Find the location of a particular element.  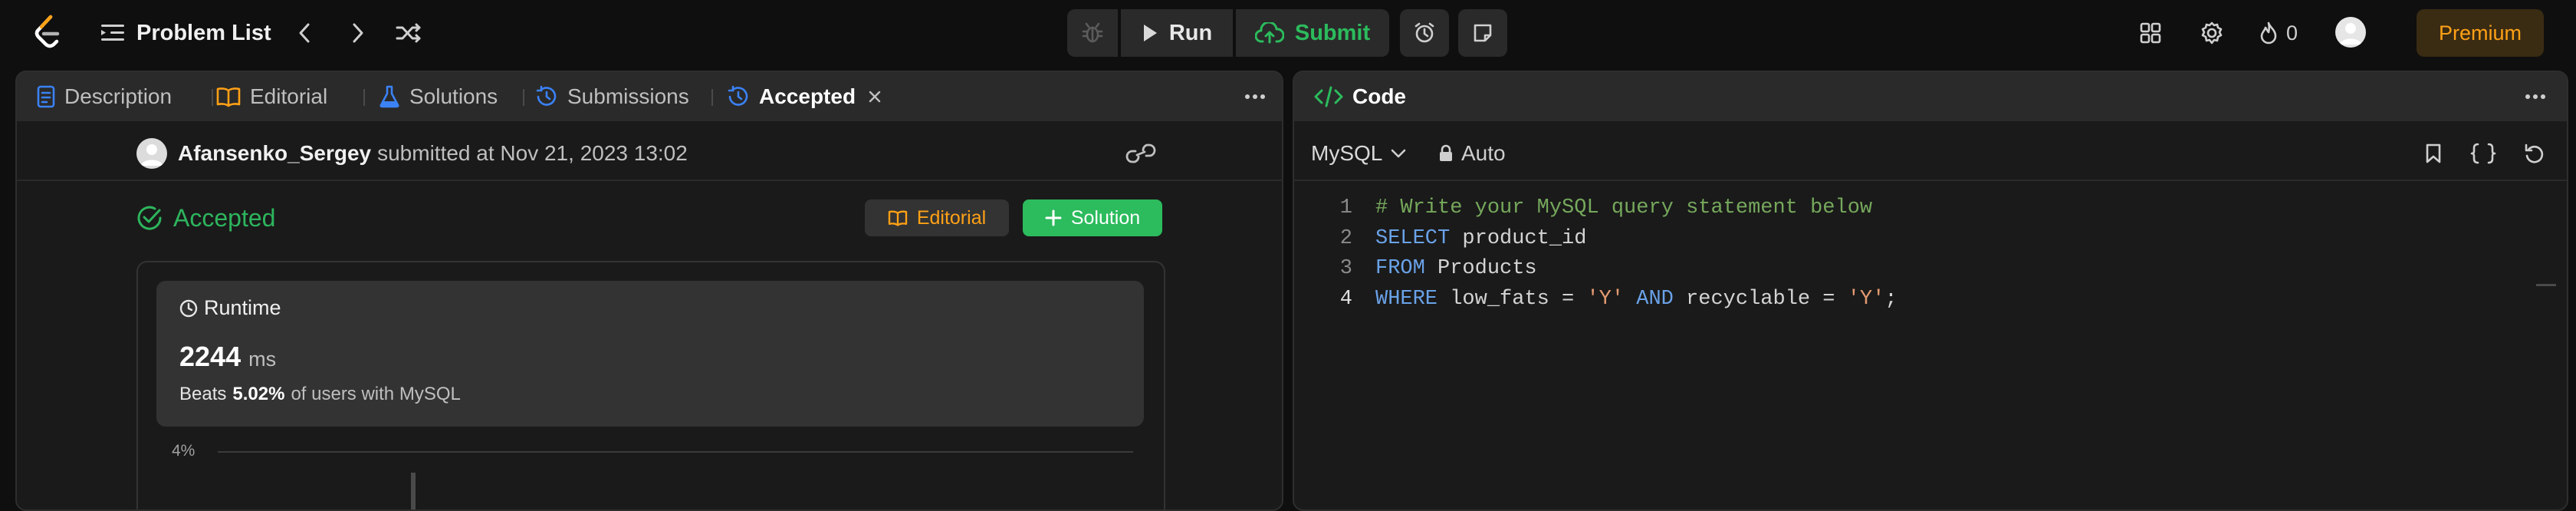

next-problem-button is located at coordinates (363, 33).